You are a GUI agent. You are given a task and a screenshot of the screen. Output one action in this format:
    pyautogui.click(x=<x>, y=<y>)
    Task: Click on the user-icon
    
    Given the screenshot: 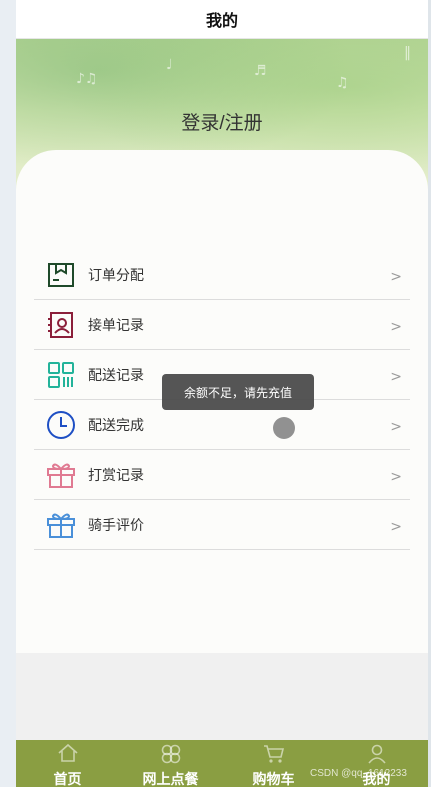 What is the action you would take?
    pyautogui.click(x=376, y=754)
    